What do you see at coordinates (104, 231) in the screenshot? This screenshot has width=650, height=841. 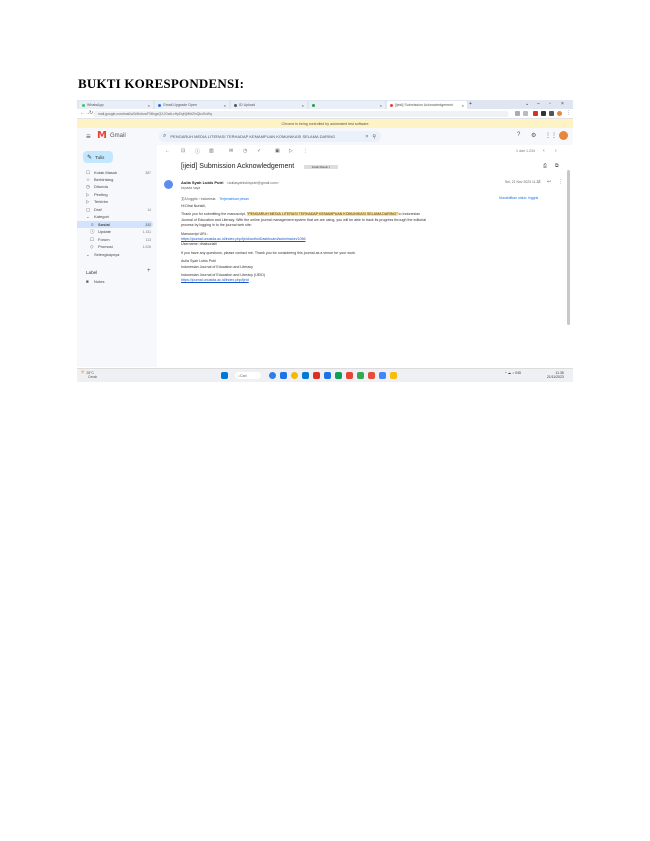 I see `sidebar-item-label: Update` at bounding box center [104, 231].